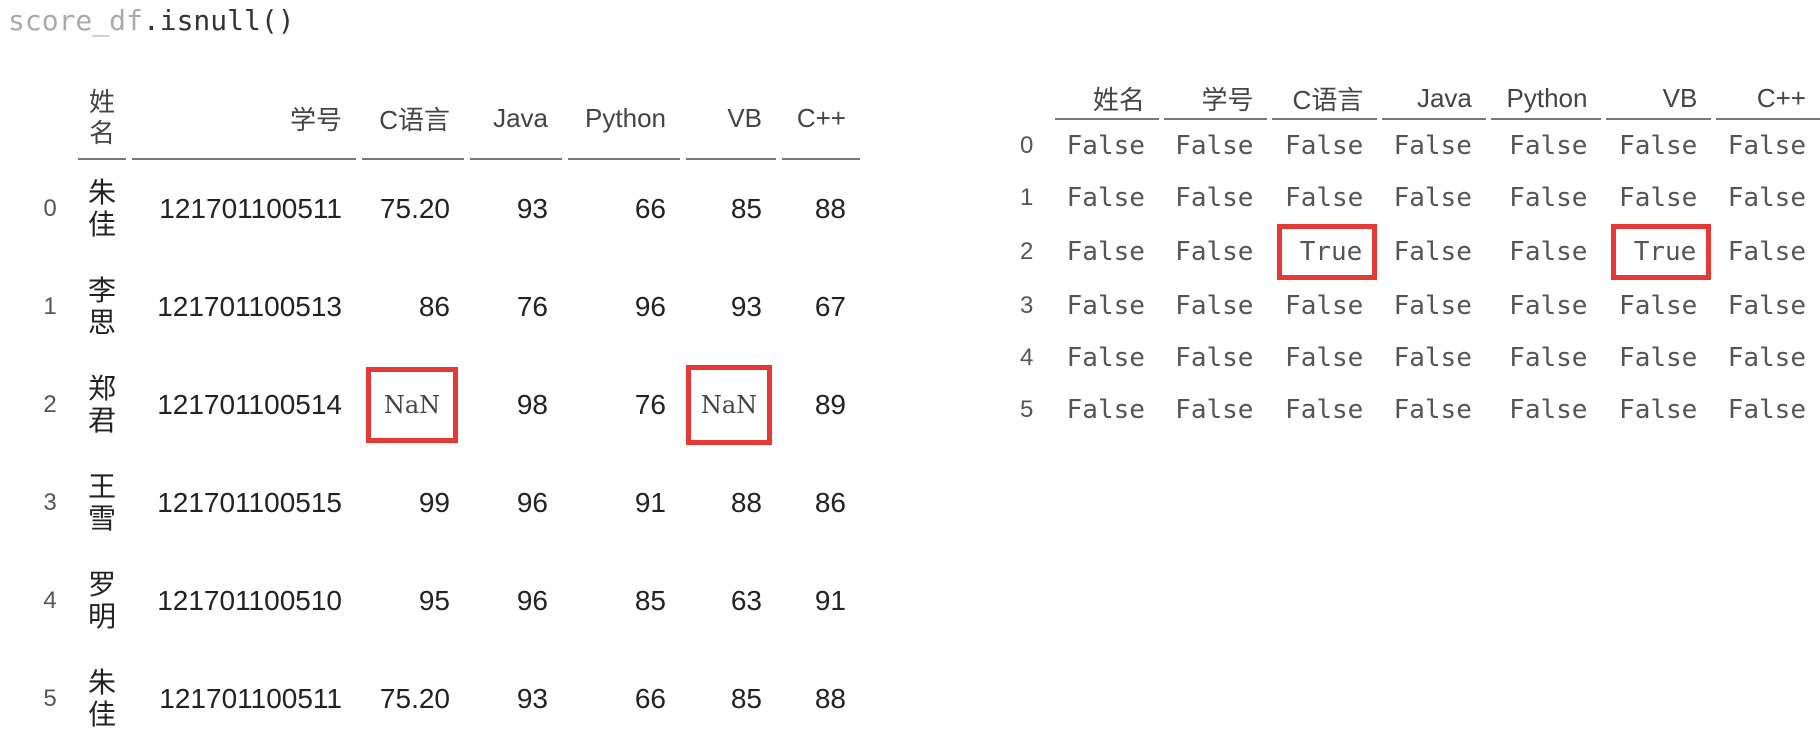 This screenshot has height=748, width=1820. Describe the element at coordinates (250, 208) in the screenshot. I see `cell-sid: 121701100511` at that location.